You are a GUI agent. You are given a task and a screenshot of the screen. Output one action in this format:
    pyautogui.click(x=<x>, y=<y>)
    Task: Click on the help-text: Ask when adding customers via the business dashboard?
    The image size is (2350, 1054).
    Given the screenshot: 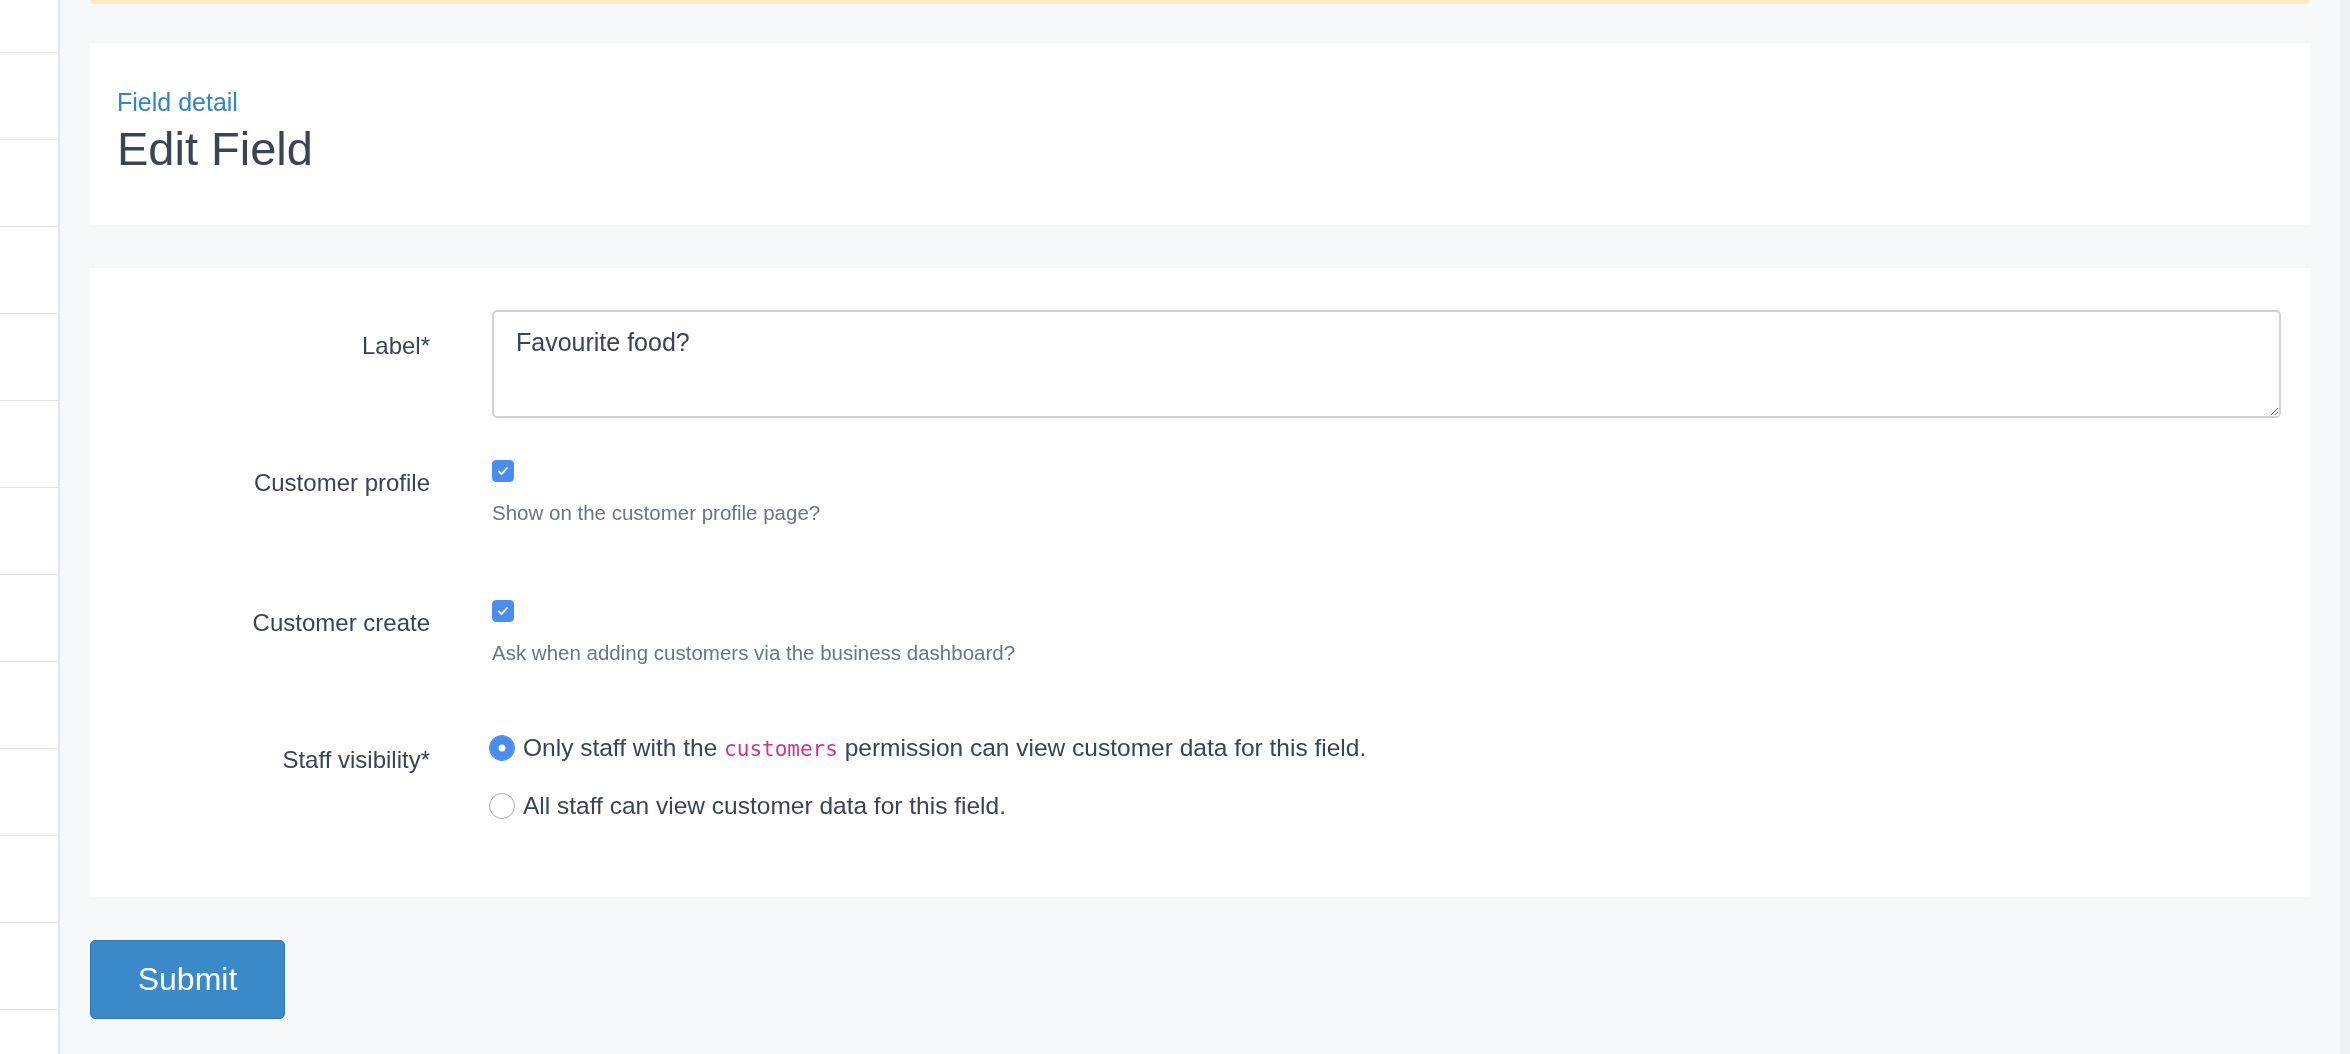 What is the action you would take?
    pyautogui.click(x=754, y=653)
    